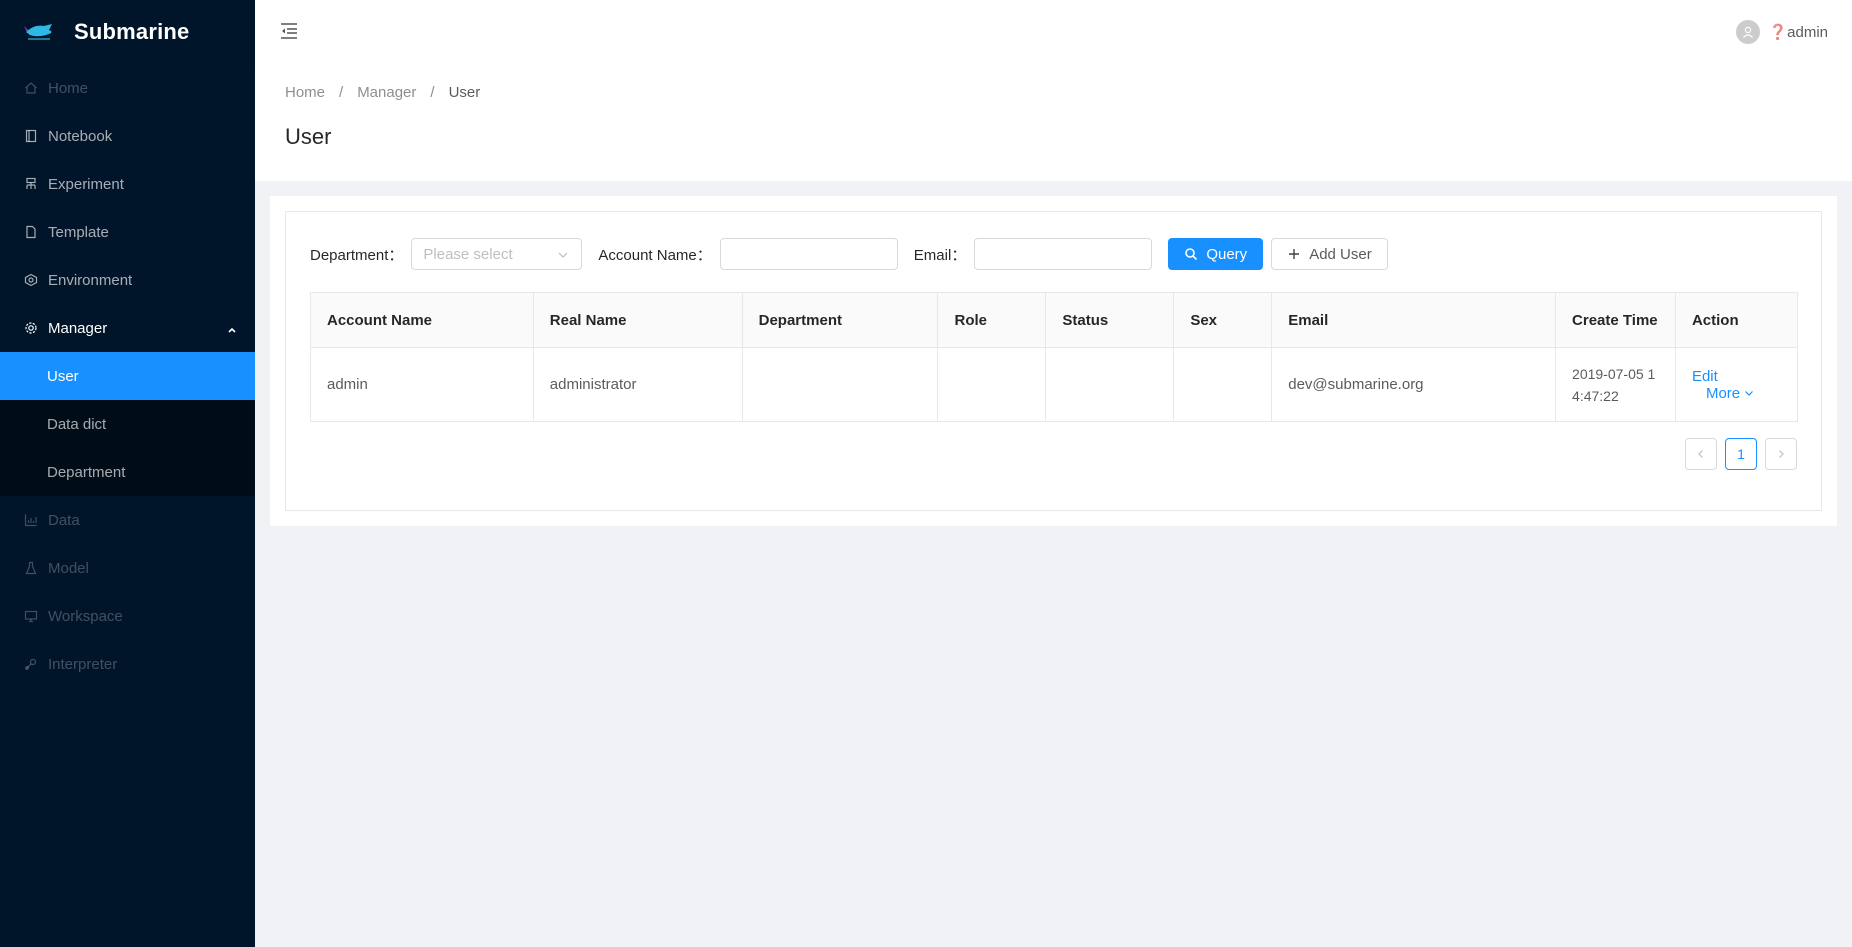 The height and width of the screenshot is (947, 1852). Describe the element at coordinates (1227, 254) in the screenshot. I see `query-label: Query` at that location.